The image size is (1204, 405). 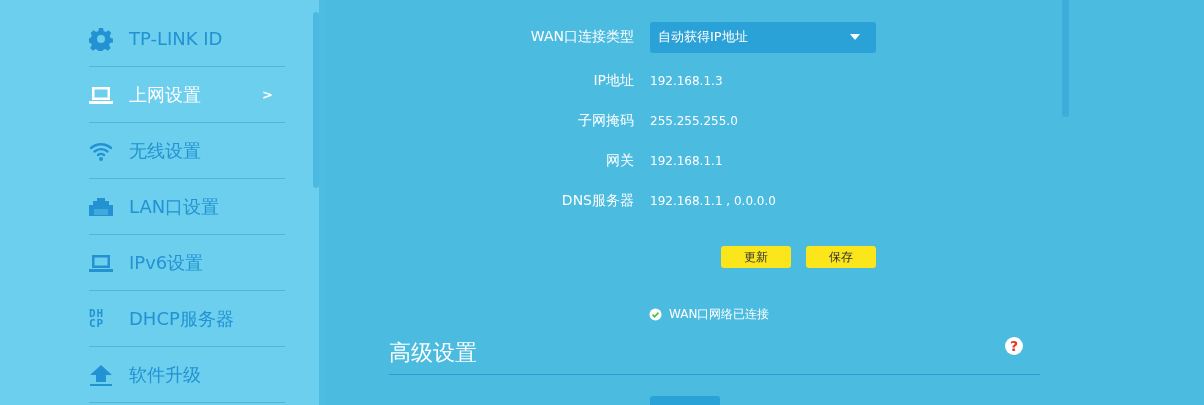 What do you see at coordinates (1014, 346) in the screenshot?
I see `help-button: ?` at bounding box center [1014, 346].